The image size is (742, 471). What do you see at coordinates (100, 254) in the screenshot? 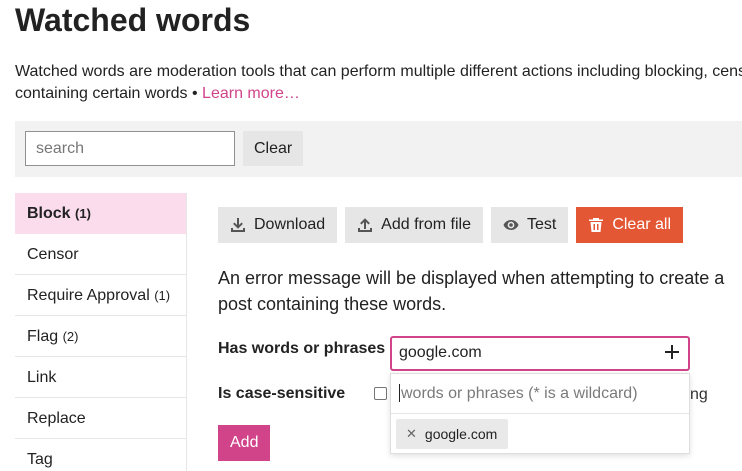
I see `sidebar-item-censor: Censor` at bounding box center [100, 254].